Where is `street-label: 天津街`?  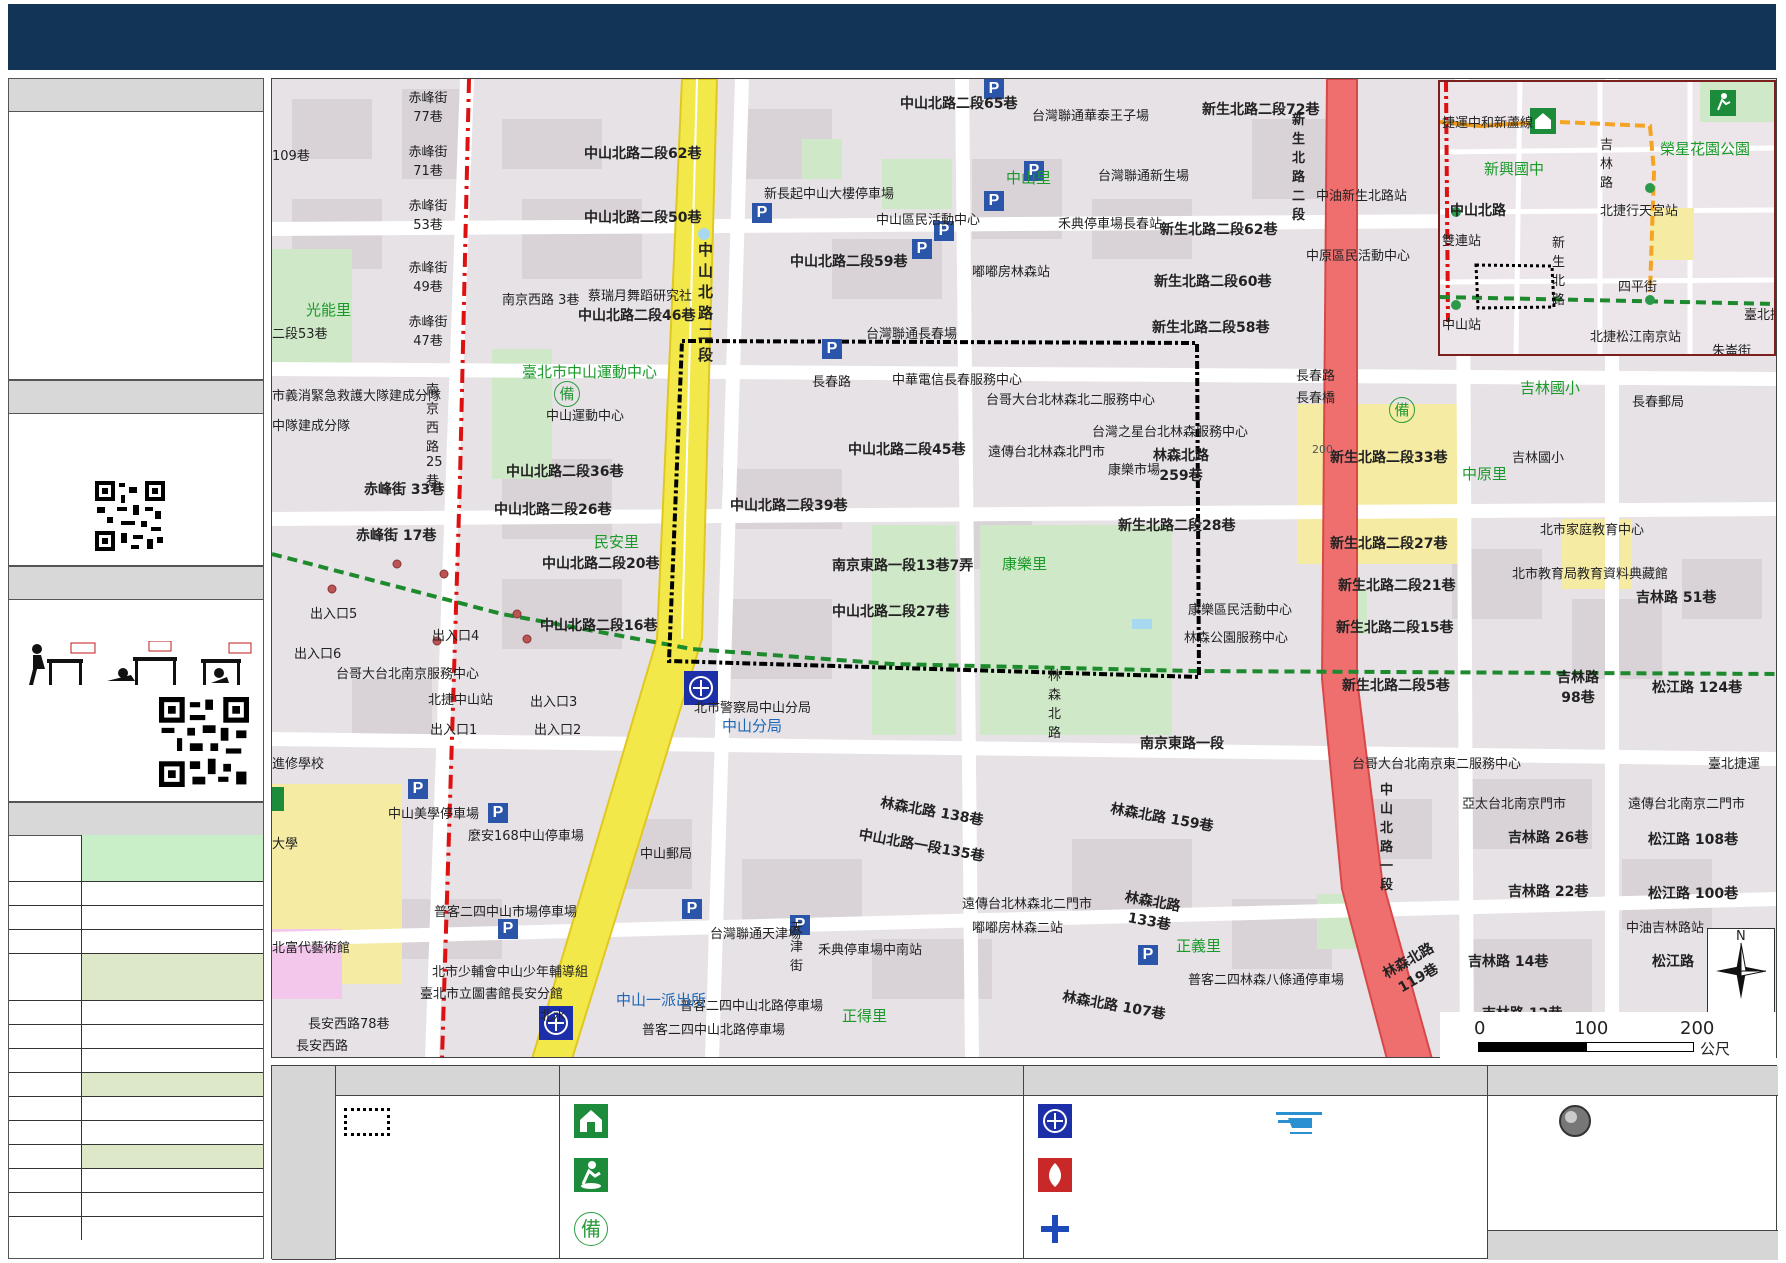 street-label: 天津街 is located at coordinates (797, 947).